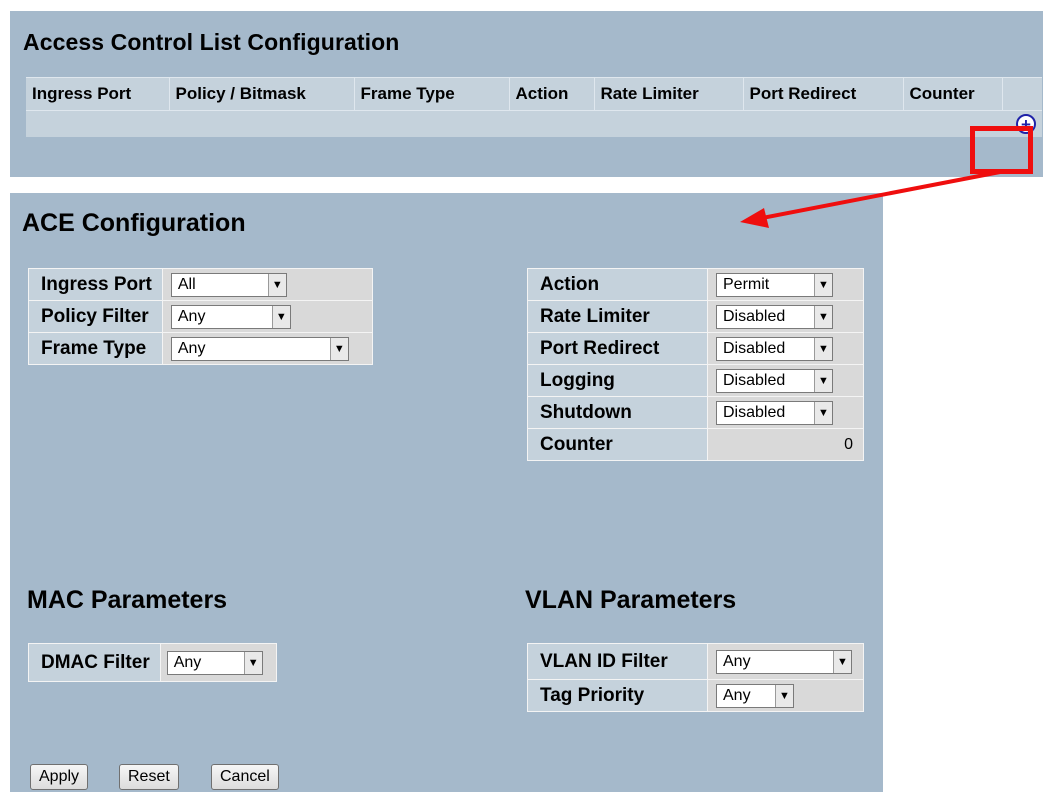 This screenshot has width=1055, height=792. What do you see at coordinates (94, 662) in the screenshot?
I see `dmac-filter-label: DMAC Filter` at bounding box center [94, 662].